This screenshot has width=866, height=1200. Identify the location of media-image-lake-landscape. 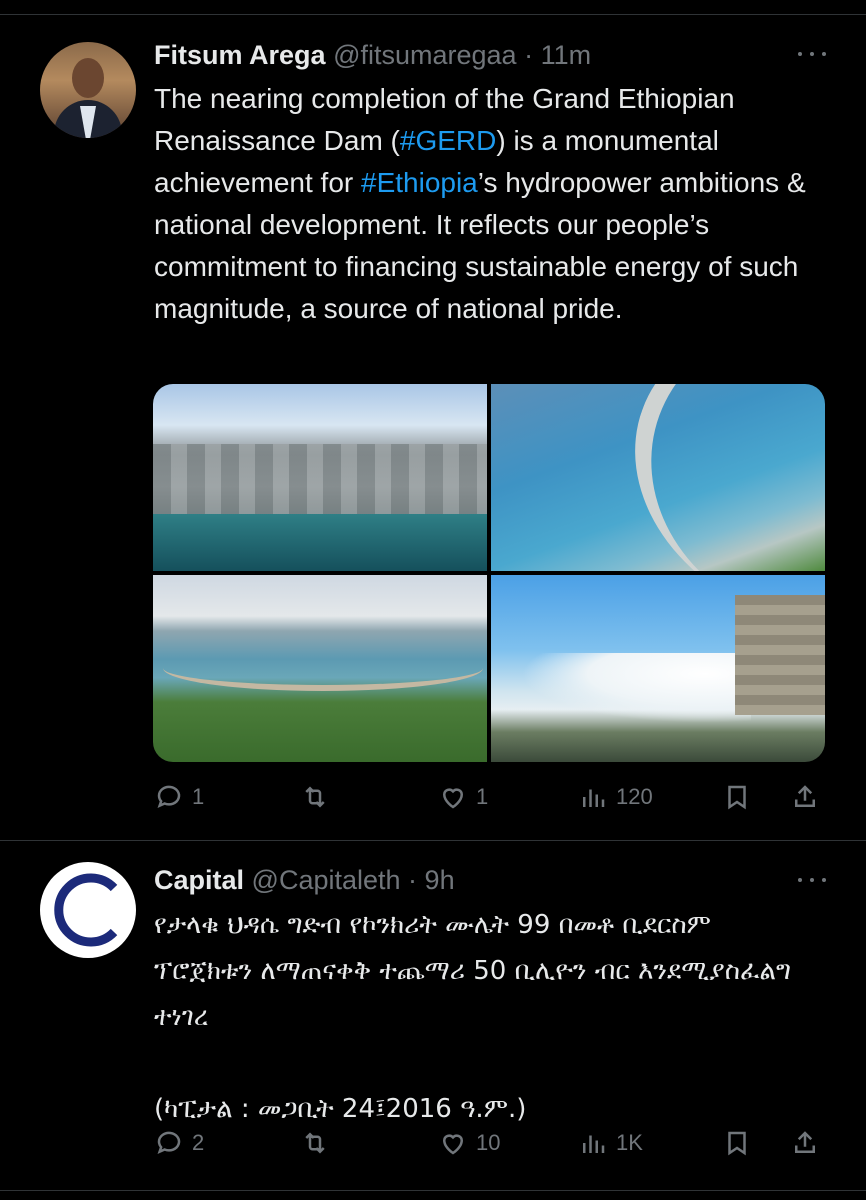
(320, 668).